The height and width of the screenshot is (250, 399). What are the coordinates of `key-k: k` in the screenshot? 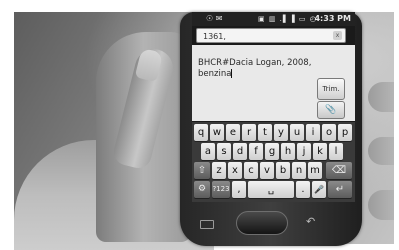 It's located at (320, 151).